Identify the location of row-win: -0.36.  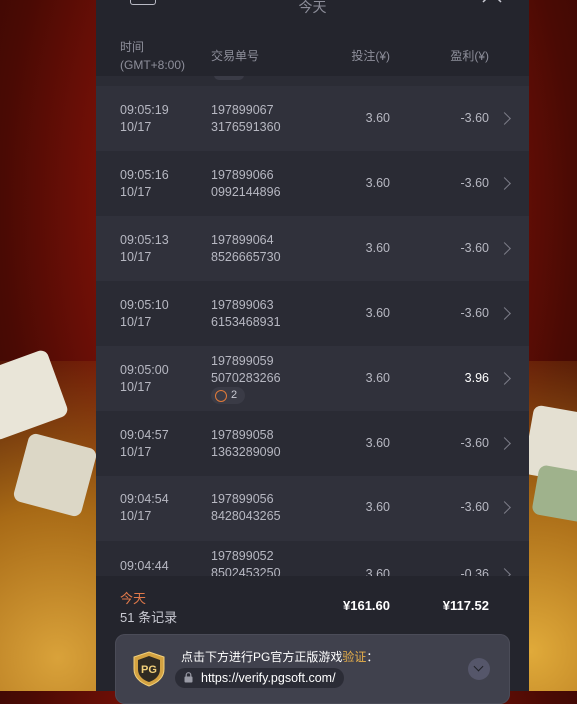
(475, 571).